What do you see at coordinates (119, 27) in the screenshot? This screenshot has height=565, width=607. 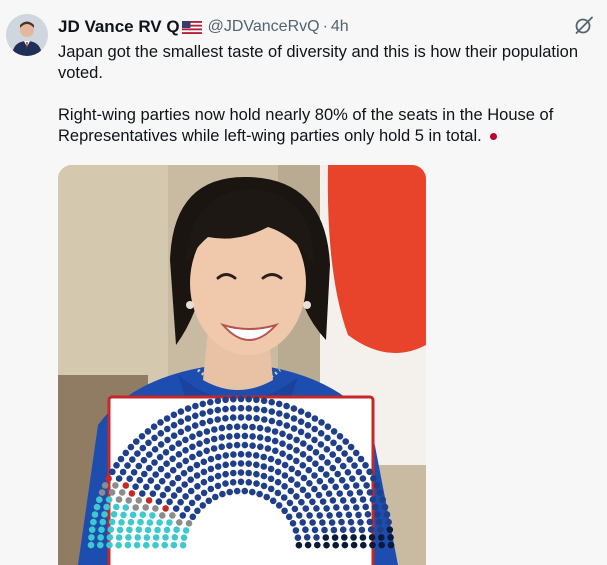 I see `author-display-name: JD Vance RV Q` at bounding box center [119, 27].